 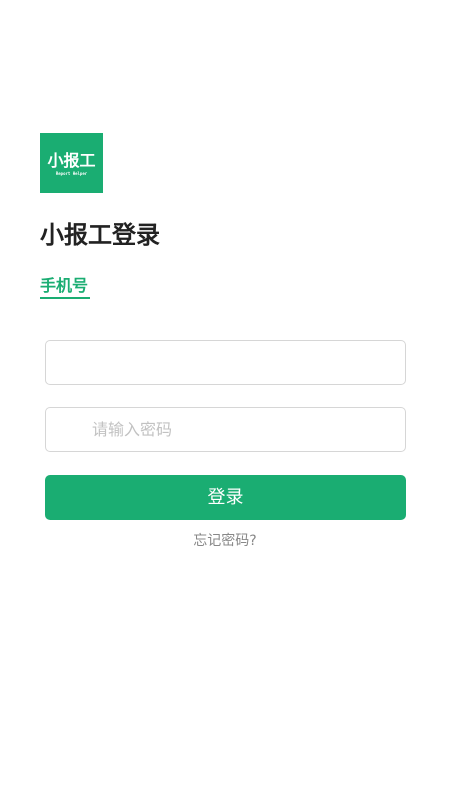 I want to click on page-title: 小报工登录, so click(x=100, y=235).